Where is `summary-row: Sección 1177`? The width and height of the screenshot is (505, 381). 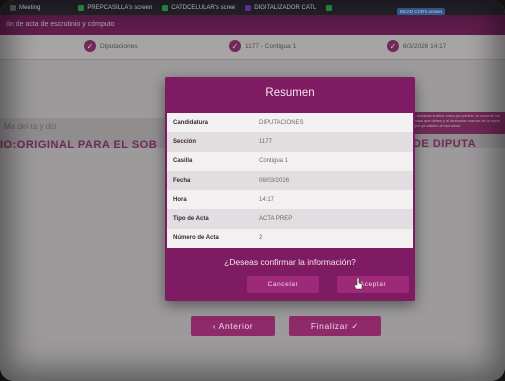
summary-row: Sección 1177 is located at coordinates (290, 142).